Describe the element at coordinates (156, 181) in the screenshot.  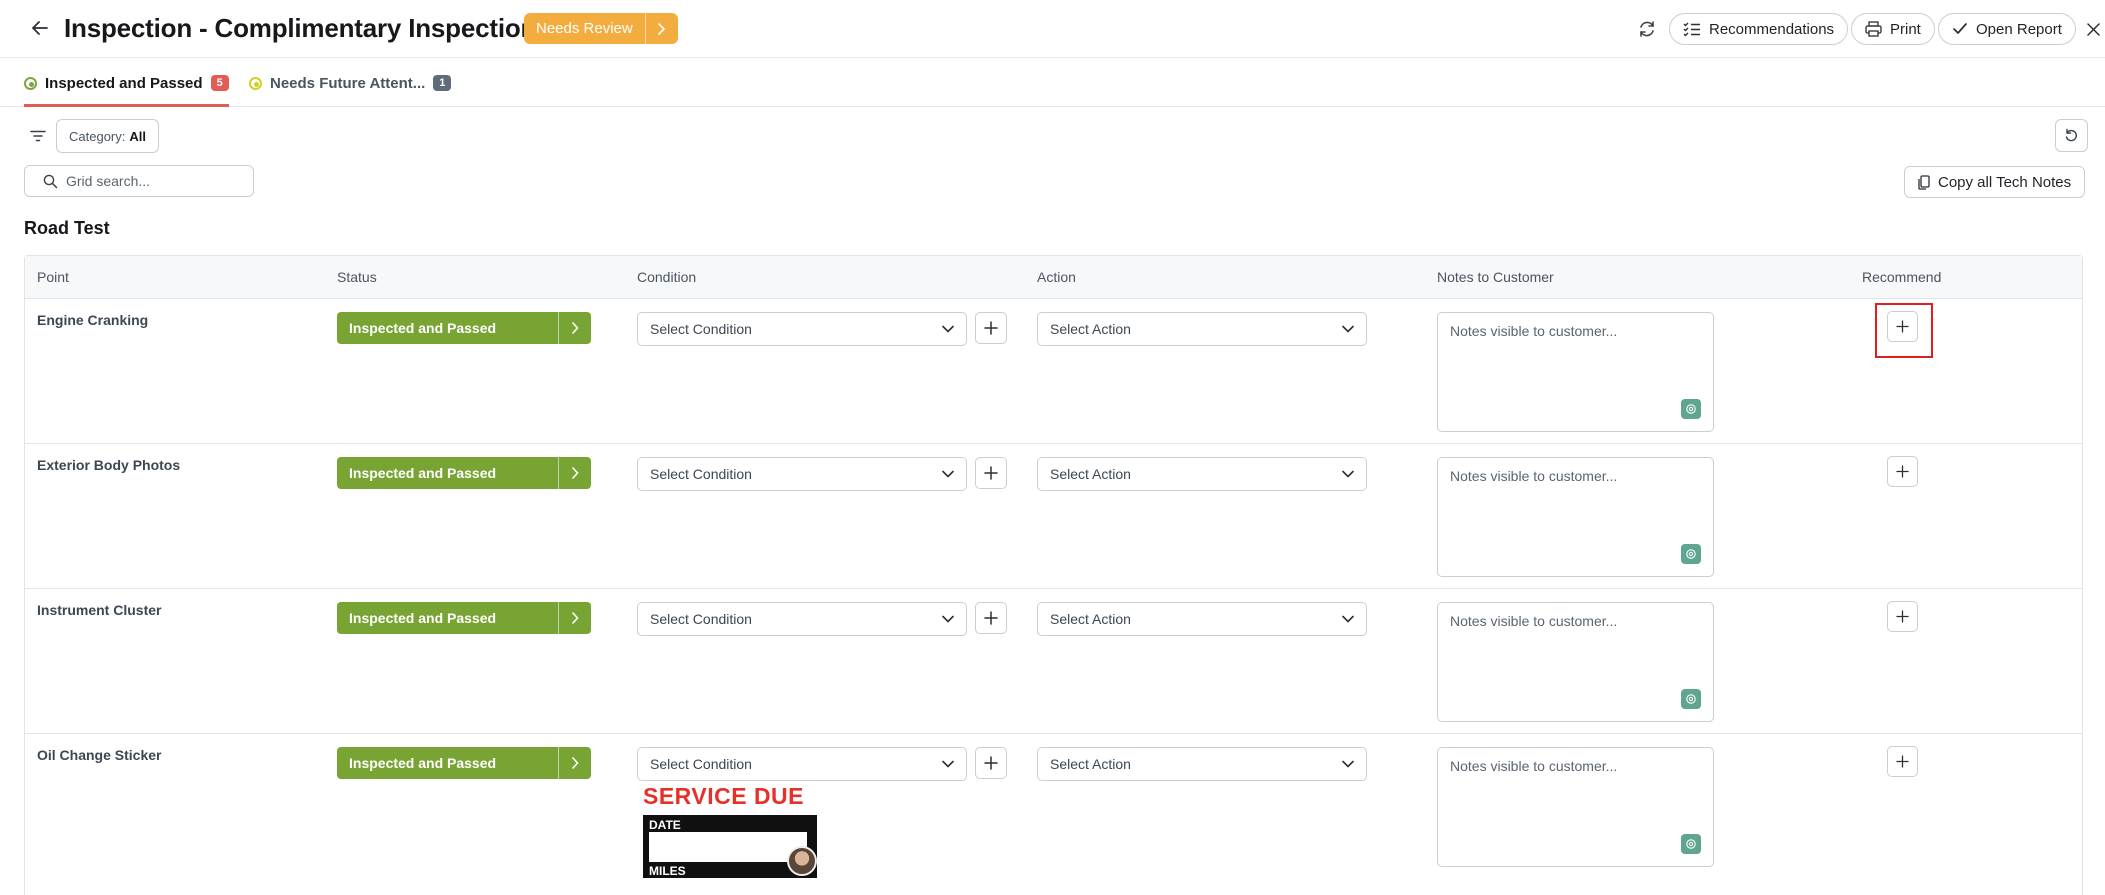
I see `grid-search-input` at that location.